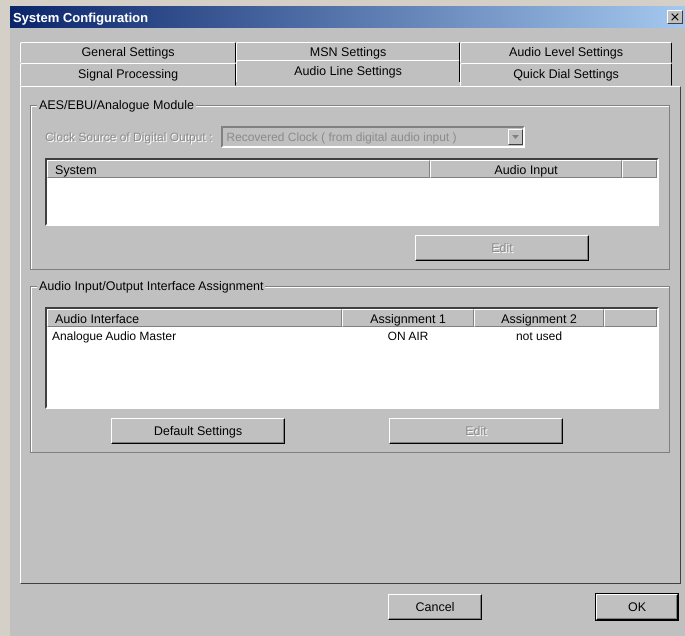 The image size is (685, 636). What do you see at coordinates (116, 105) in the screenshot?
I see `group-title: AES/EBU/Analogue Module` at bounding box center [116, 105].